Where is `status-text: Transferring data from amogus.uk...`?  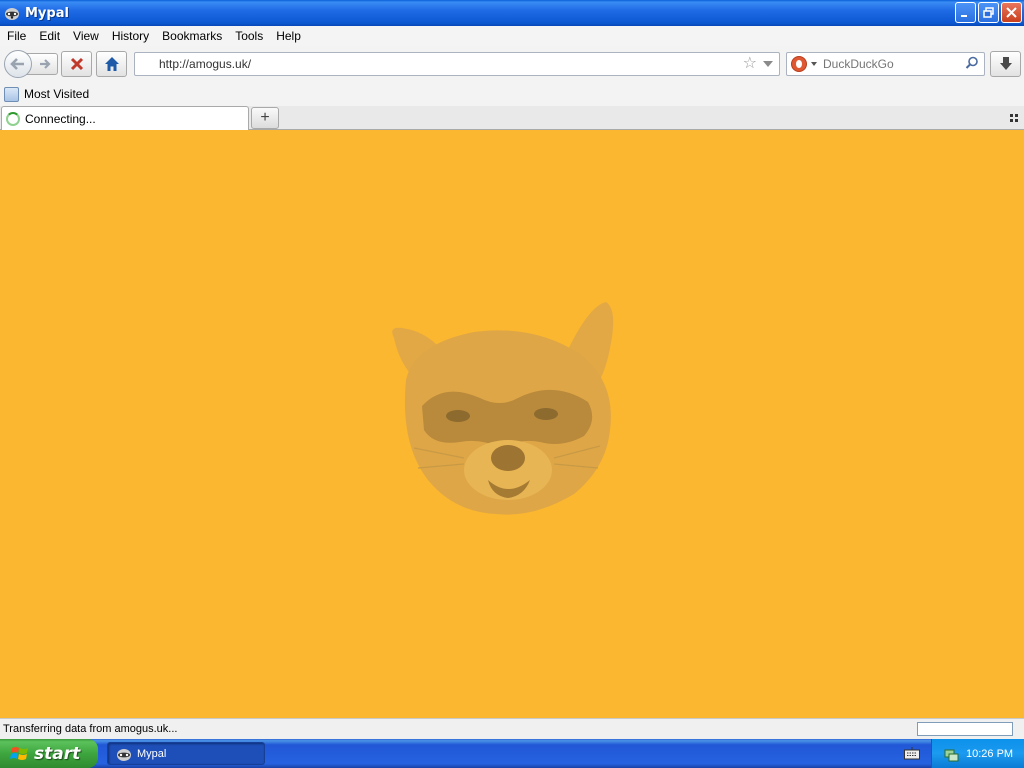 status-text: Transferring data from amogus.uk... is located at coordinates (90, 729).